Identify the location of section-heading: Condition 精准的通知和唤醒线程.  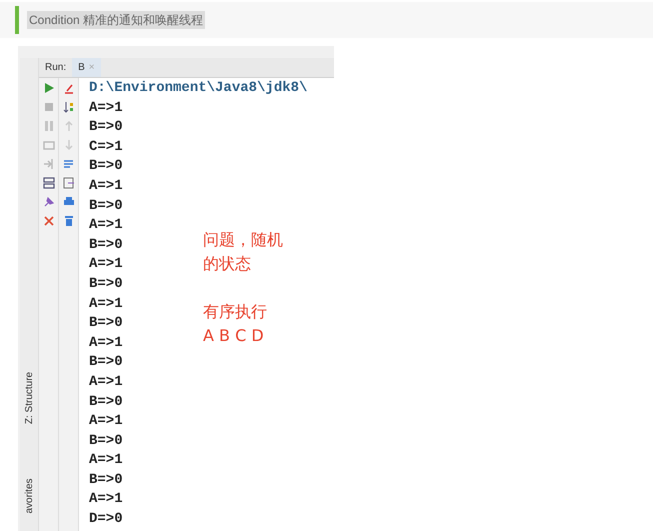
(116, 20).